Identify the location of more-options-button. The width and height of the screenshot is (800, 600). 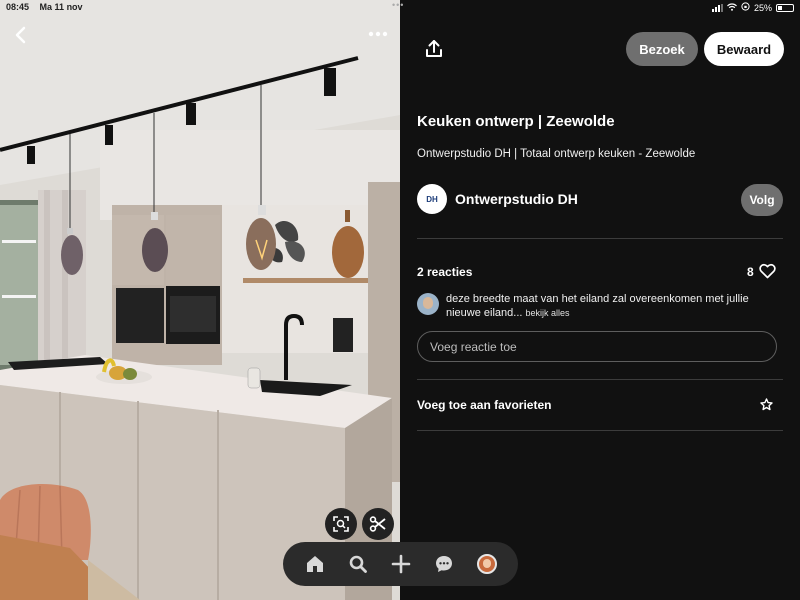
(378, 34).